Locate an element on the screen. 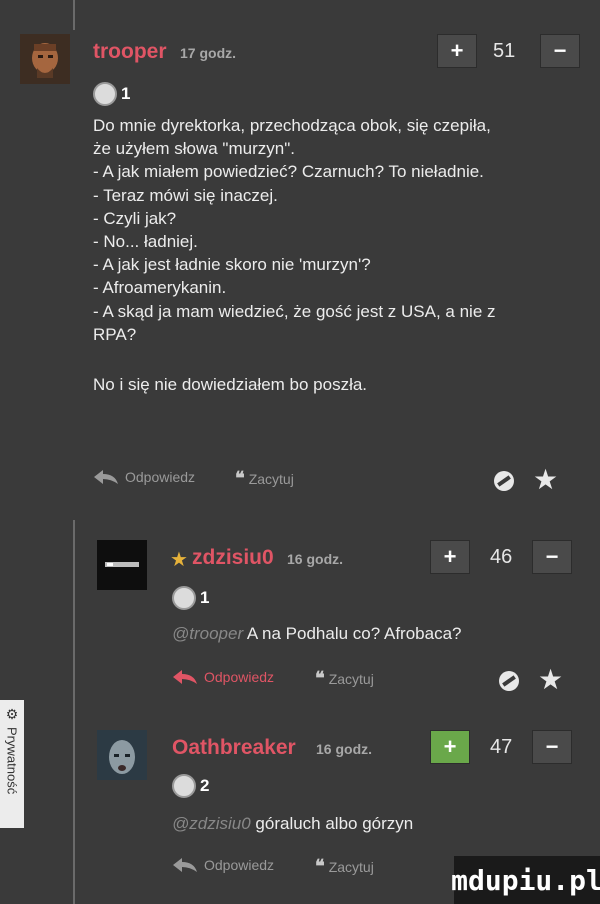 Image resolution: width=600 pixels, height=904 pixels. mention-link: @zdzisiu0 is located at coordinates (211, 823).